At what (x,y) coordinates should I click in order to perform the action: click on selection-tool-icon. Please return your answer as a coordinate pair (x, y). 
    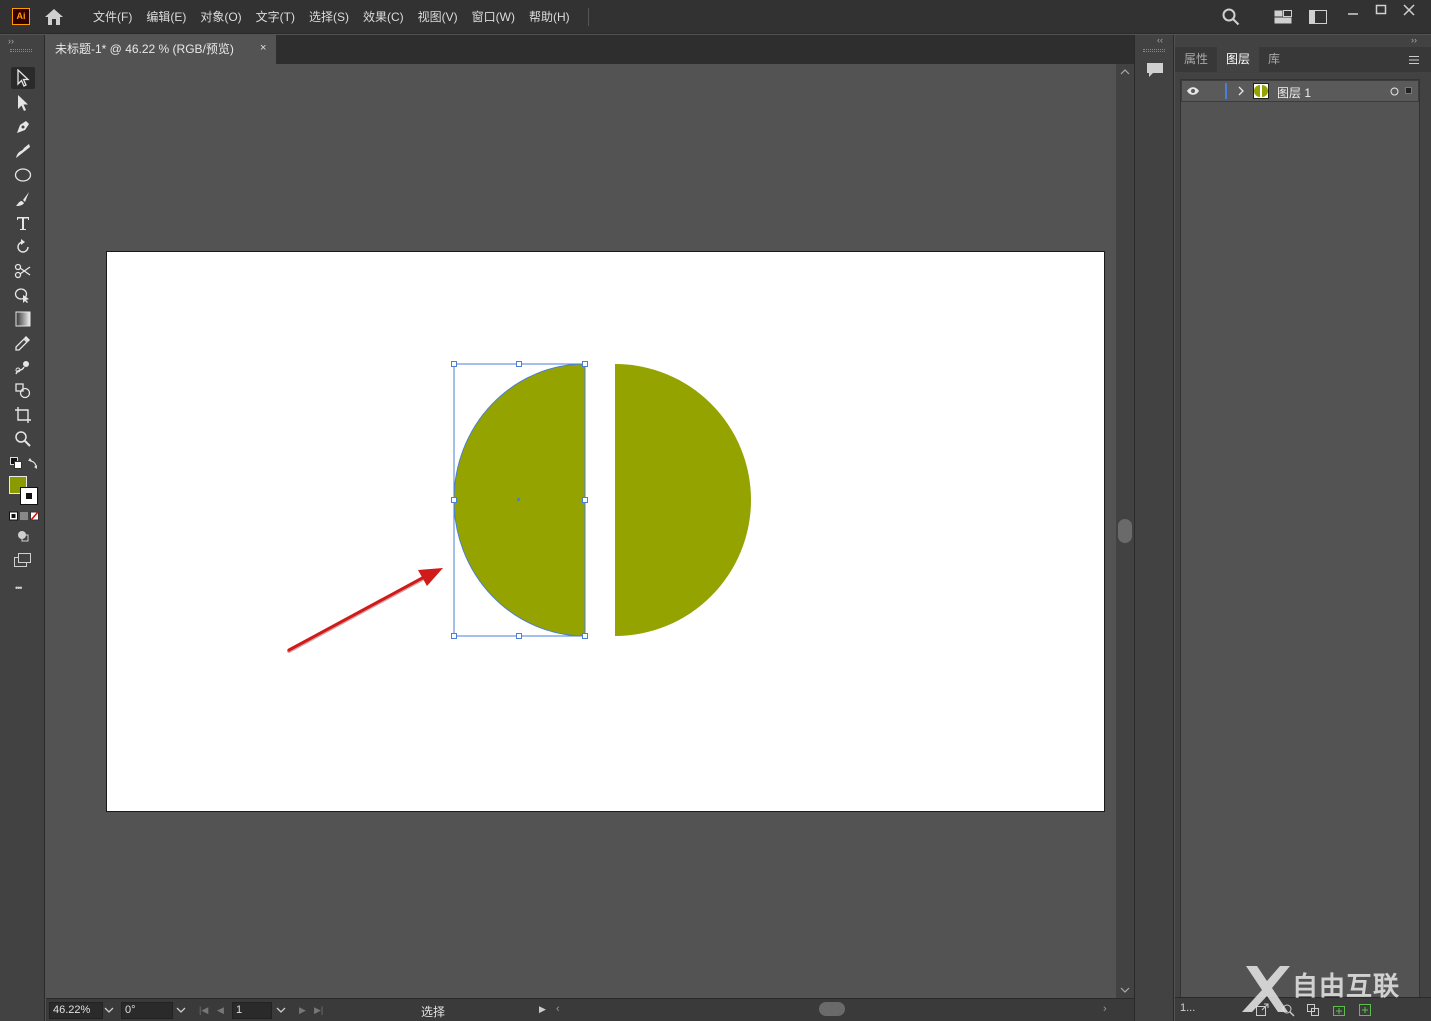
    Looking at the image, I should click on (23, 78).